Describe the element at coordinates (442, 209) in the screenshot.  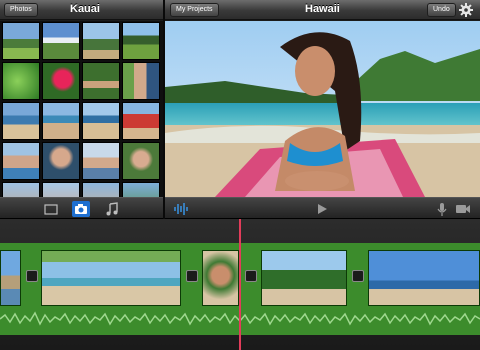
I see `microphone-icon` at that location.